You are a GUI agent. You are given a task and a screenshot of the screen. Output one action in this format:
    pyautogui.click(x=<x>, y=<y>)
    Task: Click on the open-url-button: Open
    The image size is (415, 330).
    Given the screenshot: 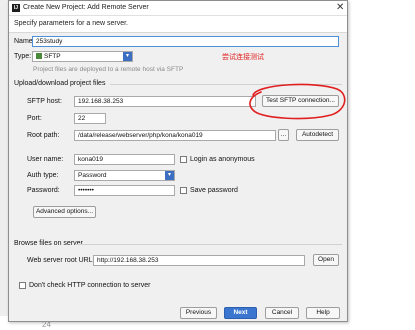 What is the action you would take?
    pyautogui.click(x=326, y=260)
    